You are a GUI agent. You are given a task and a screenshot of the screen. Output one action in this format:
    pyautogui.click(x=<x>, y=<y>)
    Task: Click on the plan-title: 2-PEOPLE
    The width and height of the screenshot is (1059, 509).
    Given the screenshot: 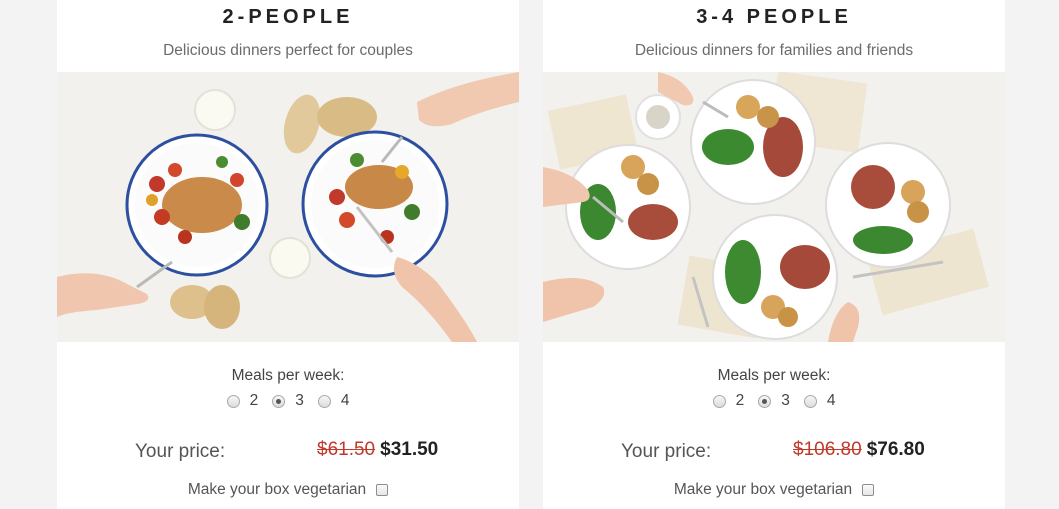 What is the action you would take?
    pyautogui.click(x=288, y=17)
    